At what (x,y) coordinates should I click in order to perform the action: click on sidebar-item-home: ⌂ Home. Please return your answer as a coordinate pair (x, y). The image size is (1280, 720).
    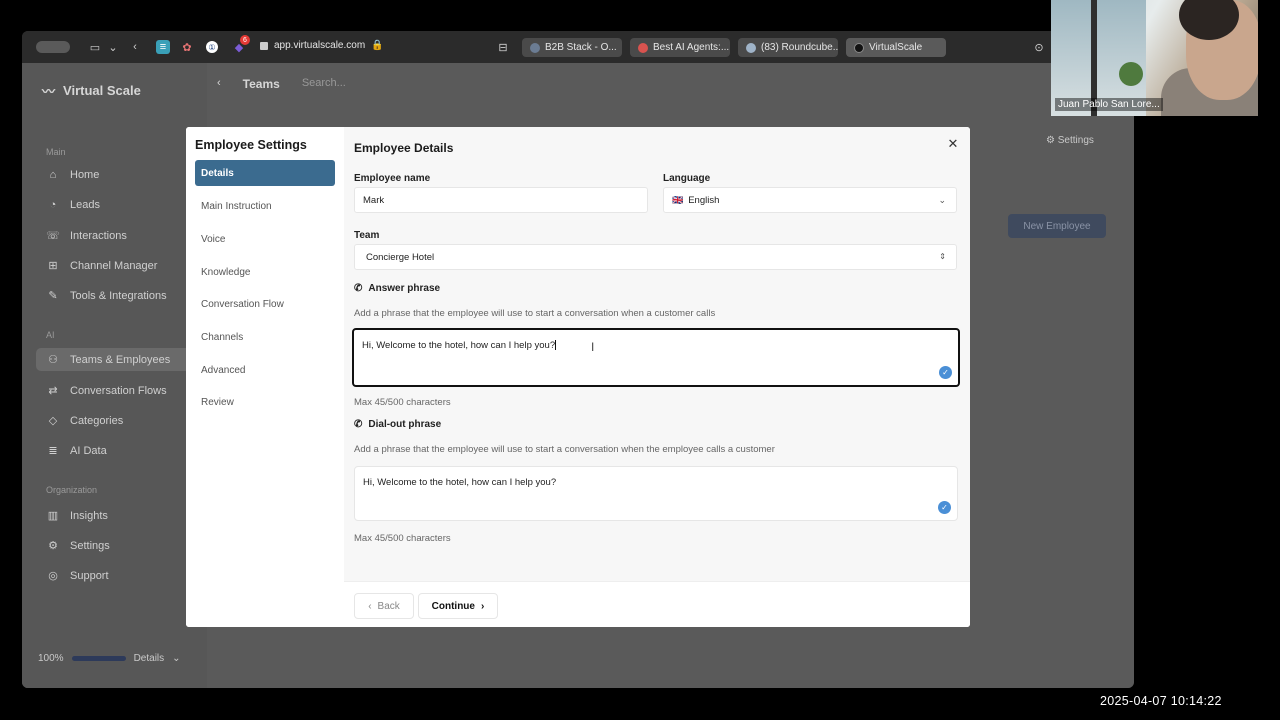
    Looking at the image, I should click on (121, 175).